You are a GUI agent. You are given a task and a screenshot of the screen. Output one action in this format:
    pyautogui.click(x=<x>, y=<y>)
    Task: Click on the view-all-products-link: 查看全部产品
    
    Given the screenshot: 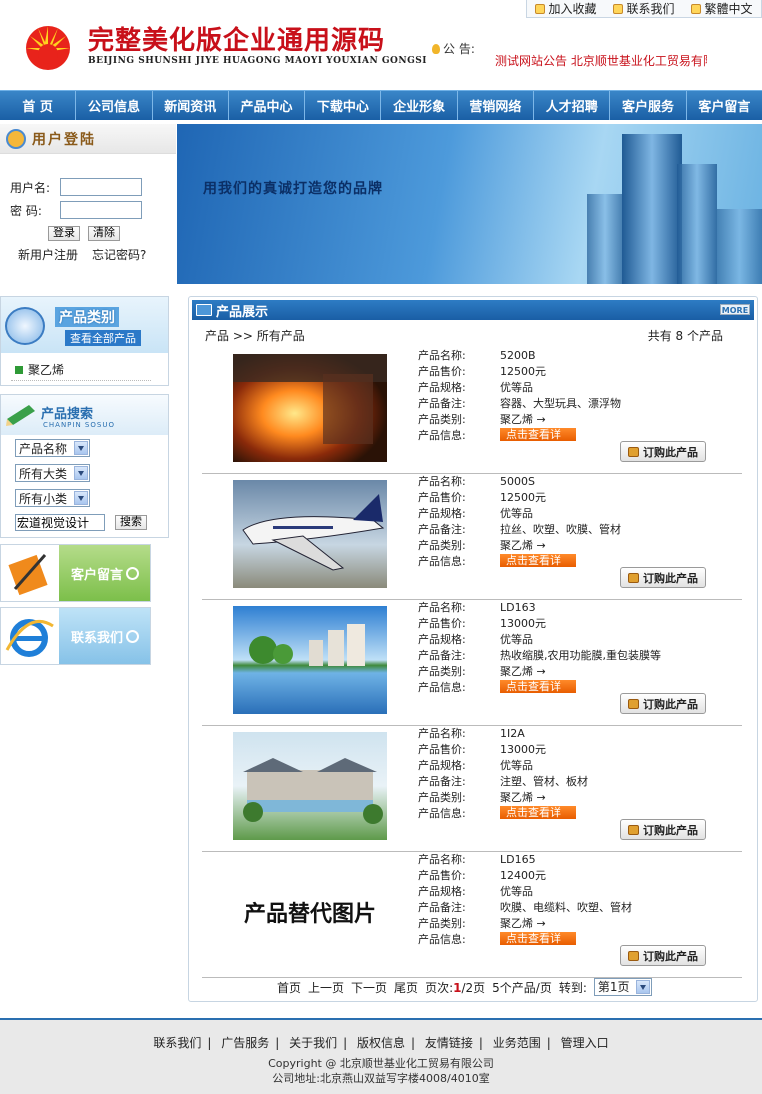 What is the action you would take?
    pyautogui.click(x=103, y=338)
    